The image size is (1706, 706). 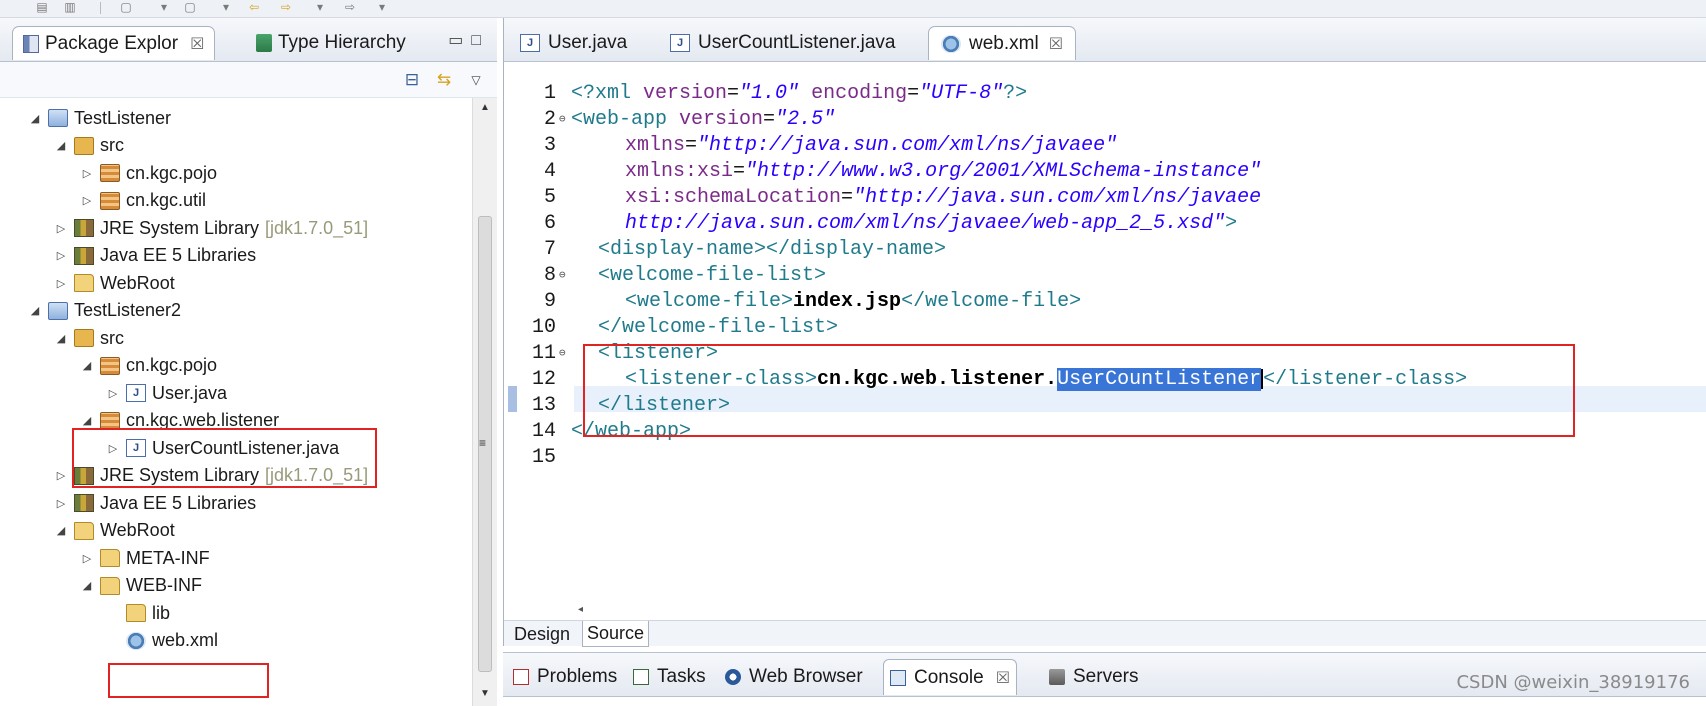 I want to click on xml-file-icon, so click(x=951, y=43).